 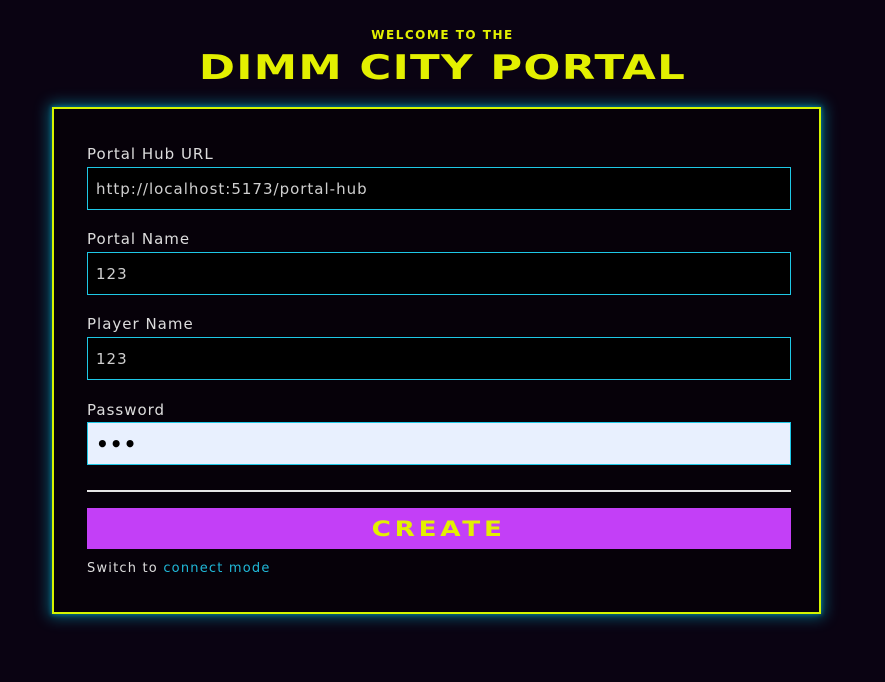 I want to click on password-label: Password, so click(x=126, y=410).